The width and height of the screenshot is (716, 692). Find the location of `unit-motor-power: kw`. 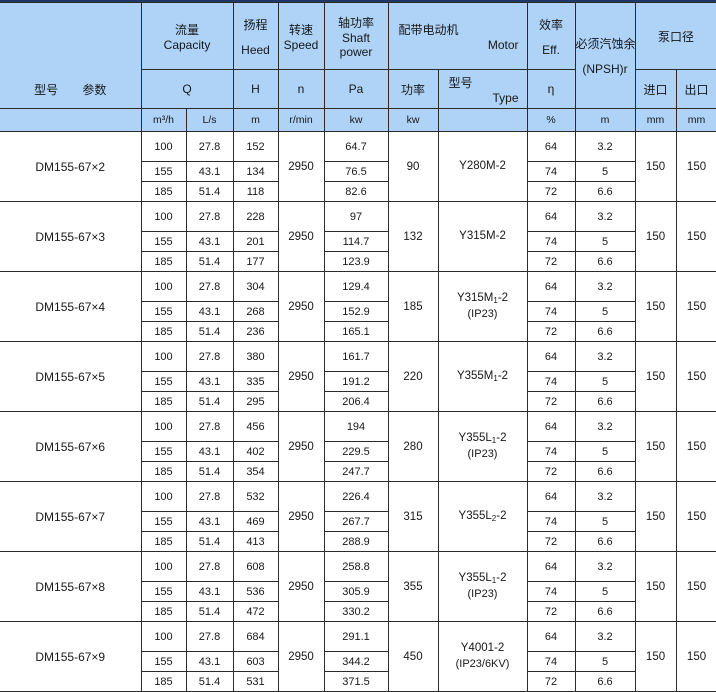

unit-motor-power: kw is located at coordinates (413, 120).